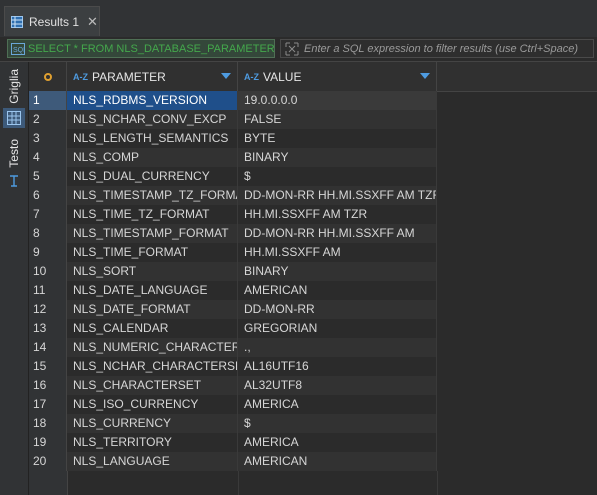  I want to click on table-row: 9 NLS_TIME_FORMAT HH.MI.SSXFF AM, so click(313, 252).